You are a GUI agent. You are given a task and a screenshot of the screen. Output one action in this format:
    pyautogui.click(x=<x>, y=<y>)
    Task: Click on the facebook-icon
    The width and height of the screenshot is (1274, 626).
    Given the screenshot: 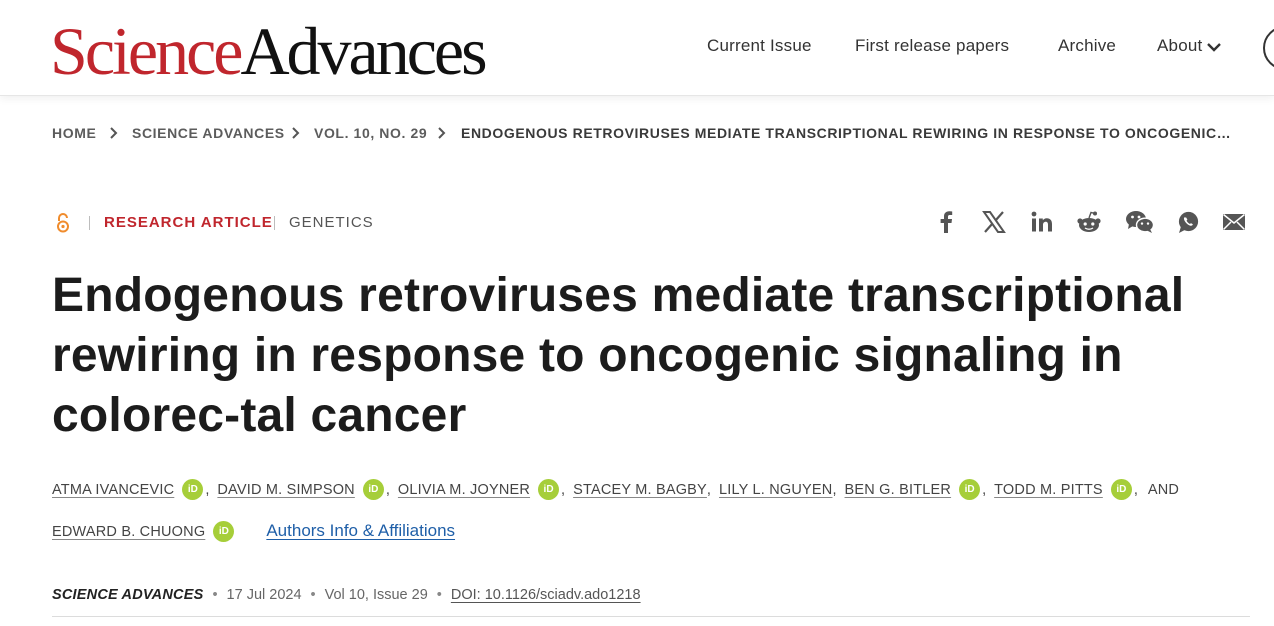 What is the action you would take?
    pyautogui.click(x=946, y=222)
    